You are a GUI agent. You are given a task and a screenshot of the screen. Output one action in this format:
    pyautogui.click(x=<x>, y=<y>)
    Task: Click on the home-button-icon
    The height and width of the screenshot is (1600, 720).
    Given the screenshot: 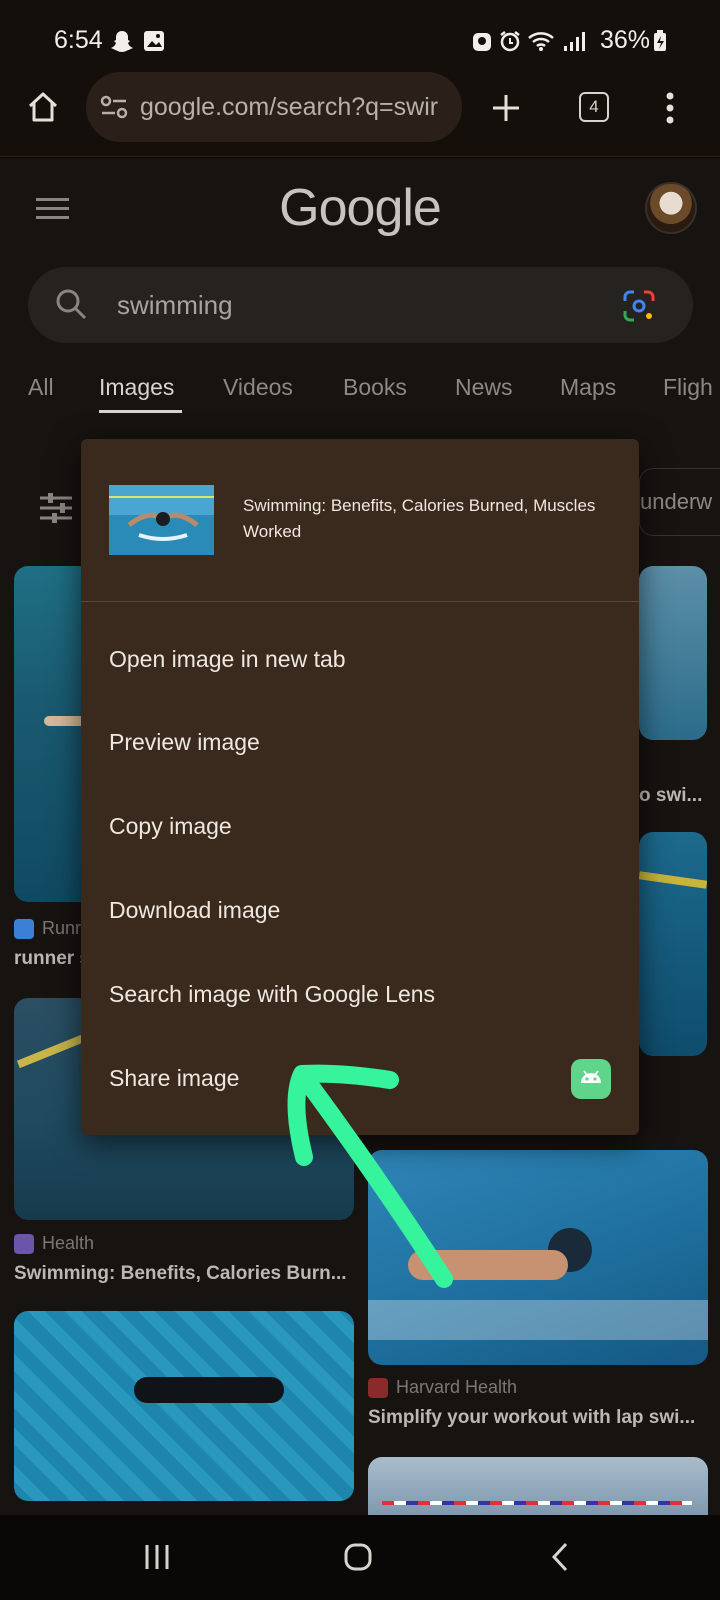 What is the action you would take?
    pyautogui.click(x=358, y=1557)
    